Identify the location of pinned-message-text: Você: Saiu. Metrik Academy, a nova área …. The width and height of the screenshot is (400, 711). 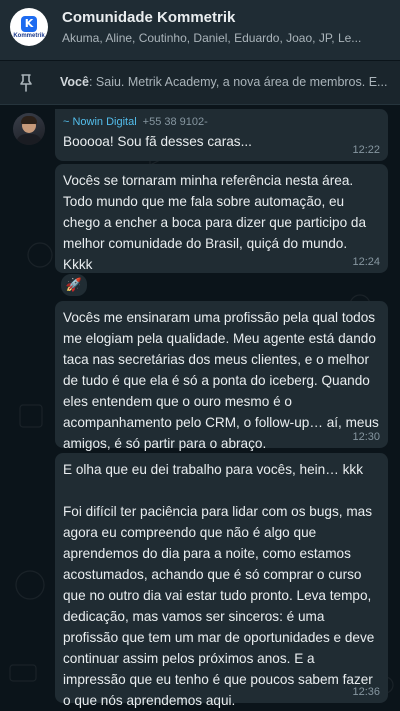
(227, 82).